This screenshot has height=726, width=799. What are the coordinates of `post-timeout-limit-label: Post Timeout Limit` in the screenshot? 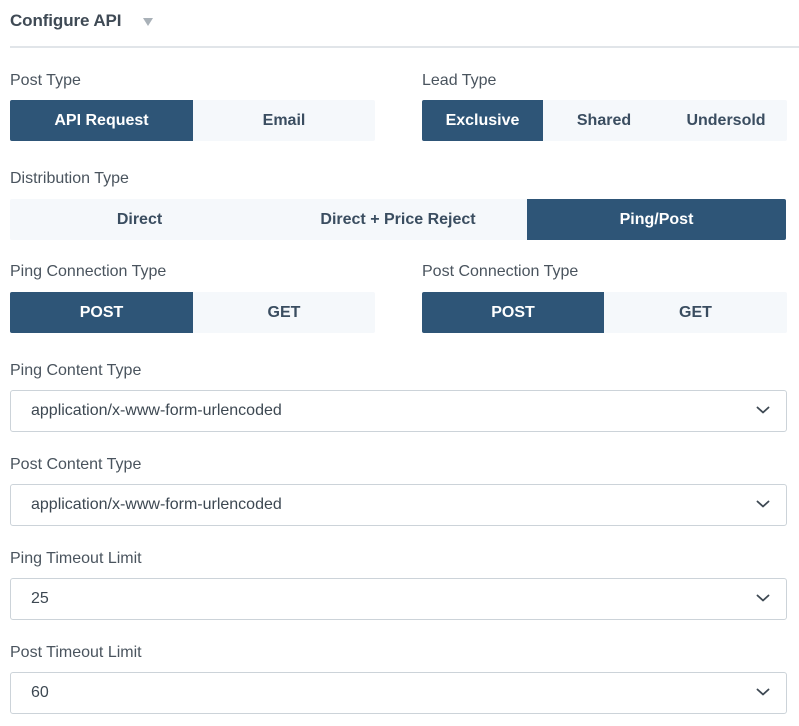 It's located at (76, 652).